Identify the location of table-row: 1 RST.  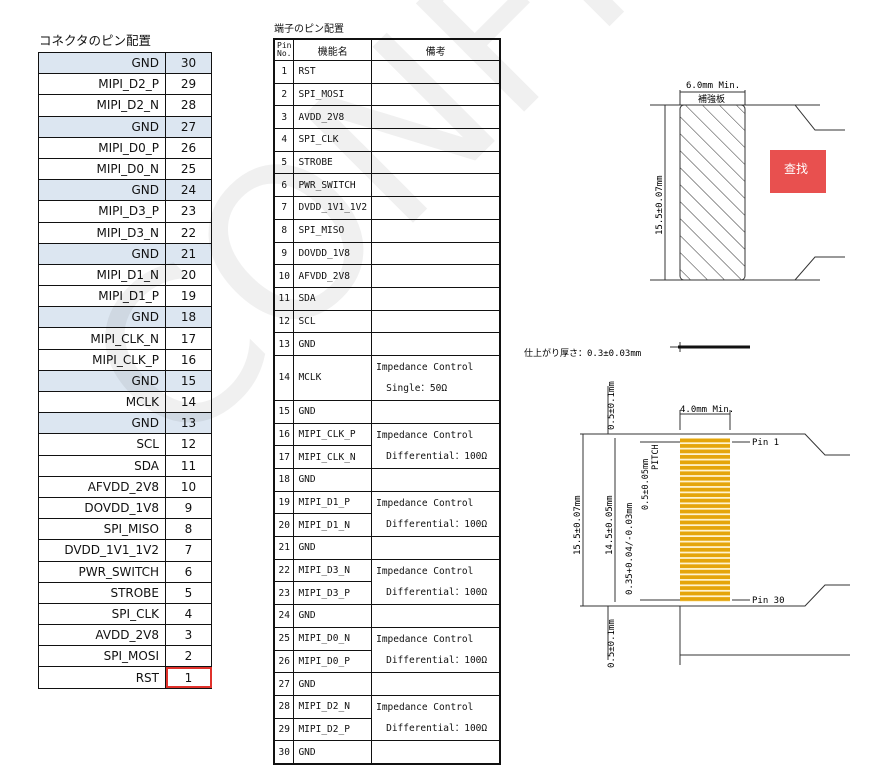
(387, 72).